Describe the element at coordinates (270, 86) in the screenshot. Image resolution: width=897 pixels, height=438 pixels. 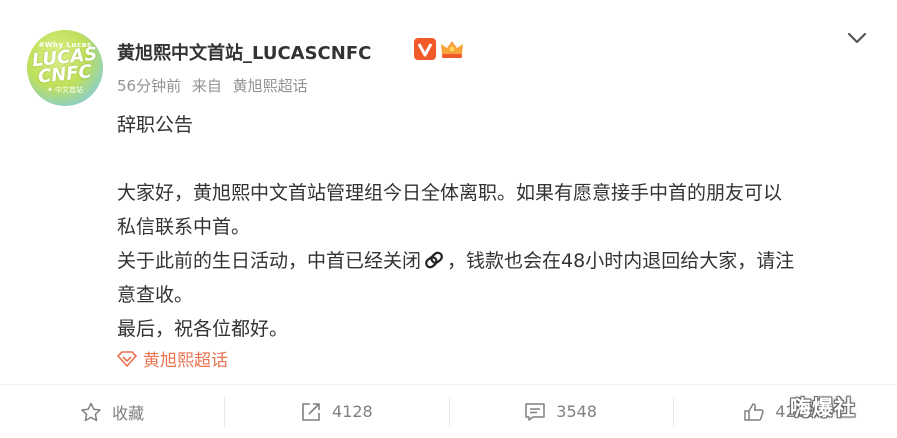
I see `source-link: 黄旭熙超话` at that location.